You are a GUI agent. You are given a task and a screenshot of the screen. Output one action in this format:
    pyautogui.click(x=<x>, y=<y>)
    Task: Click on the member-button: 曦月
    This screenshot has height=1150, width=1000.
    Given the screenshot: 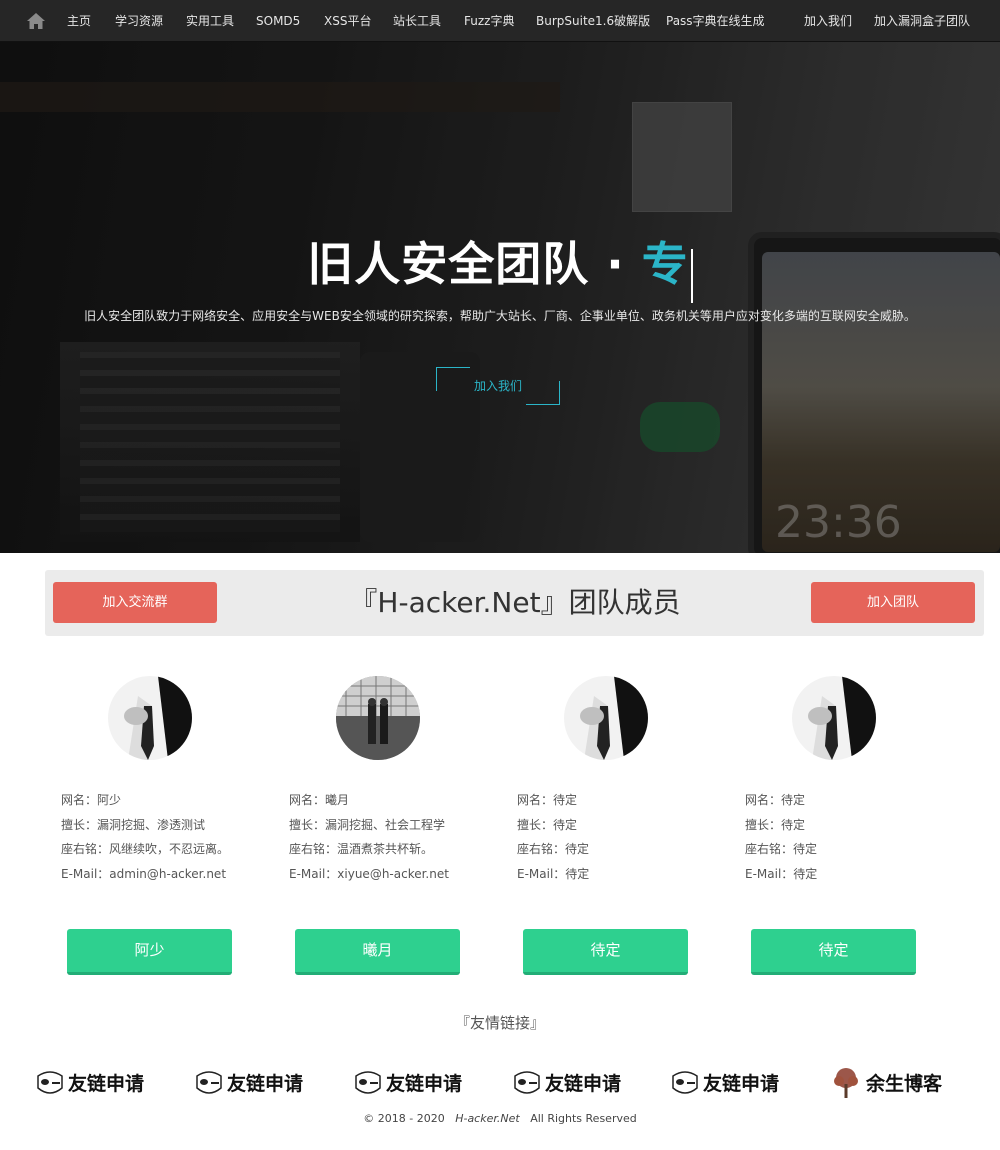 What is the action you would take?
    pyautogui.click(x=377, y=952)
    